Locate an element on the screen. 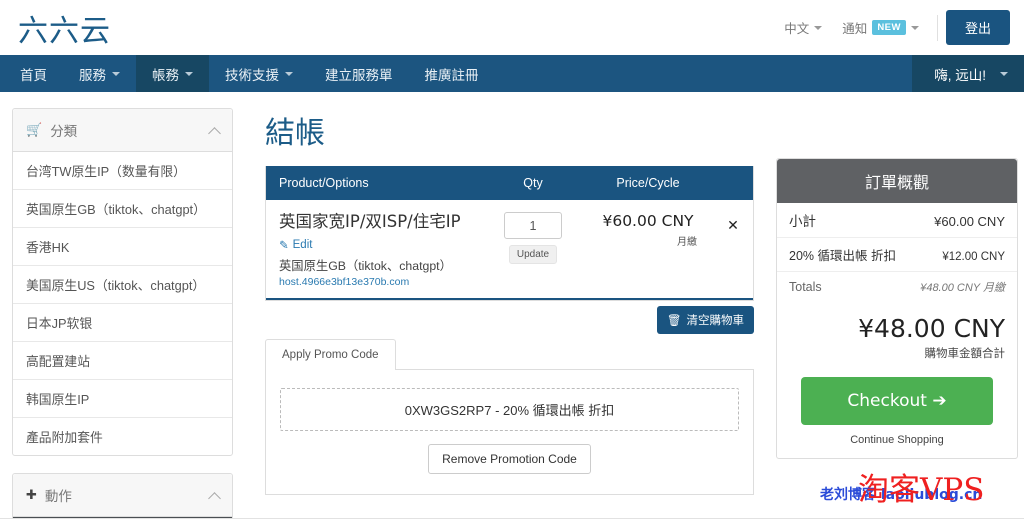 Image resolution: width=1024 pixels, height=519 pixels. sidebar-item-kr: 韩国原生IP is located at coordinates (122, 399).